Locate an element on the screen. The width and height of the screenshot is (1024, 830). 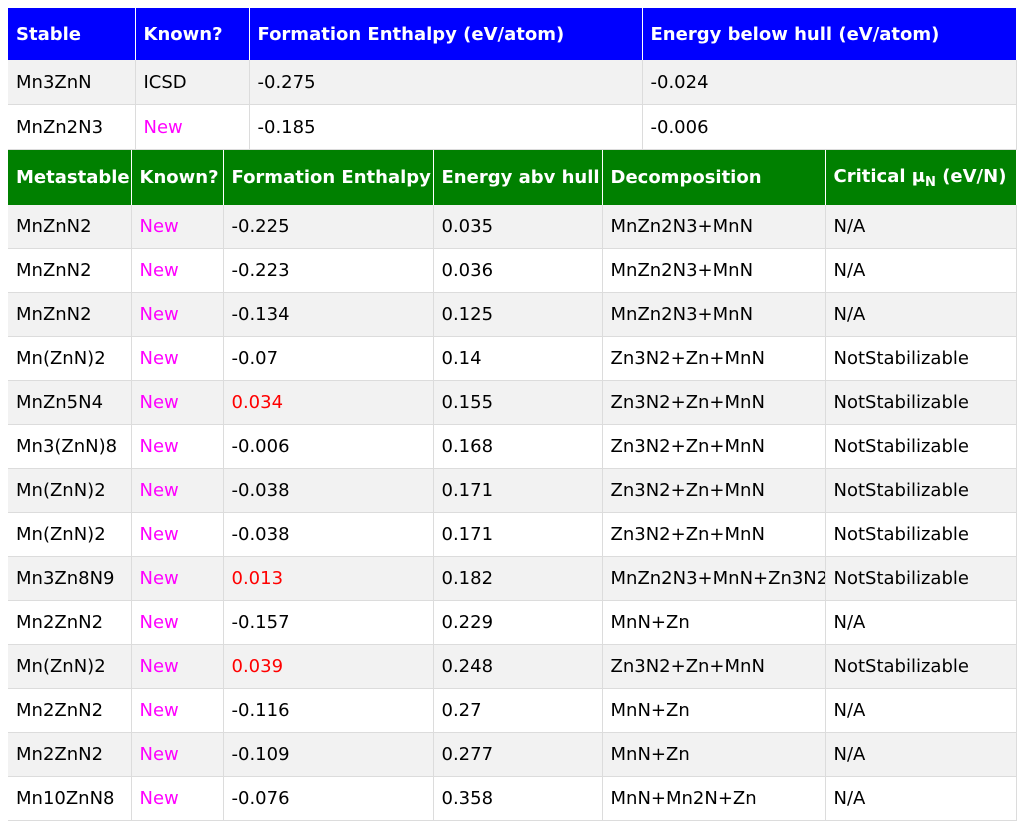
compound-cell: MnZn5N4 is located at coordinates (70, 402).